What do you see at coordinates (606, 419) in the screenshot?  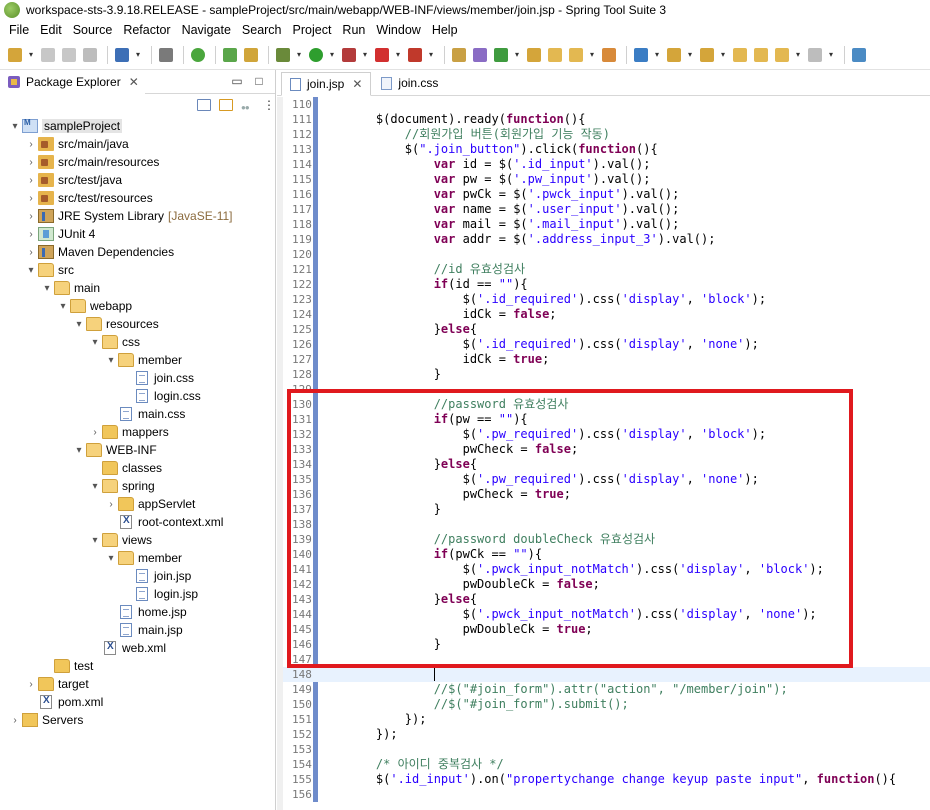 I see `code-line: 131 if(pw == ""){` at bounding box center [606, 419].